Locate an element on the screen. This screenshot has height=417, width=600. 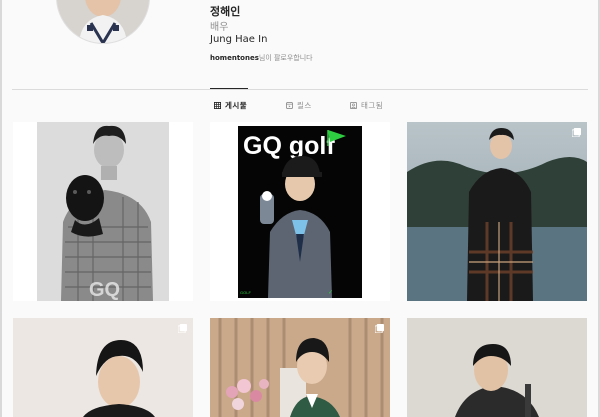
followed-by-text: homentones님이 팔로우합니다 is located at coordinates (261, 58).